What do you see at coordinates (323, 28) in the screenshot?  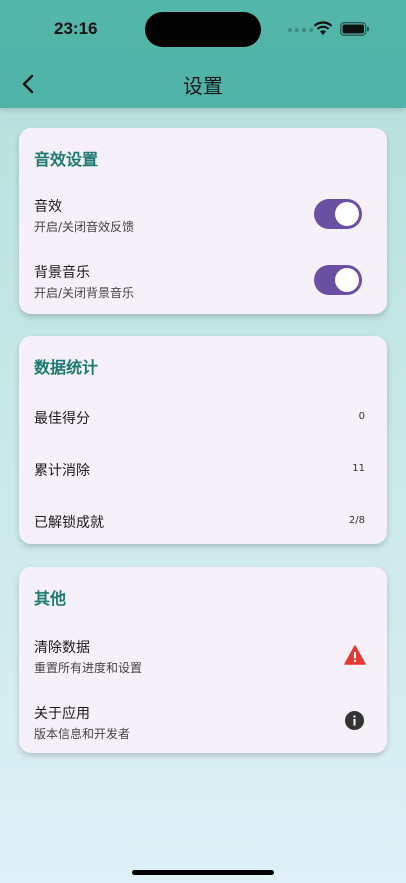 I see `wifi-icon` at bounding box center [323, 28].